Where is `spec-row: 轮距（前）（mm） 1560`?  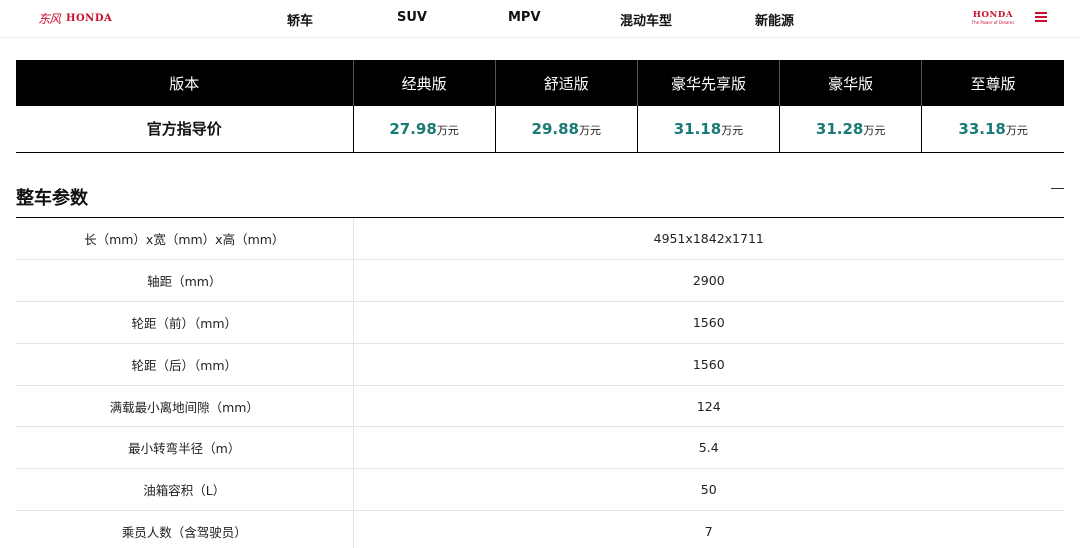 spec-row: 轮距（前）（mm） 1560 is located at coordinates (540, 322).